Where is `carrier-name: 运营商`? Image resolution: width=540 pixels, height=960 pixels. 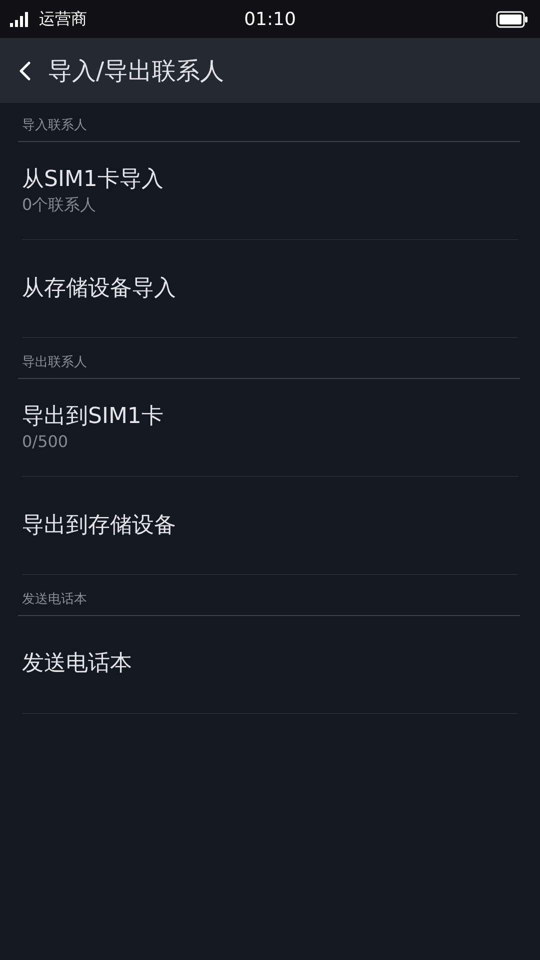 carrier-name: 运营商 is located at coordinates (63, 19).